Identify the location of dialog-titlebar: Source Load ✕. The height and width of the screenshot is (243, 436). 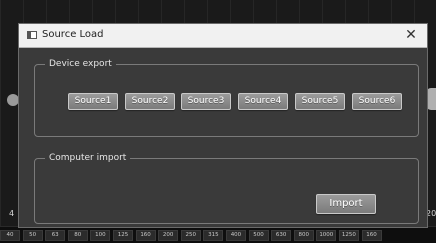
(223, 36).